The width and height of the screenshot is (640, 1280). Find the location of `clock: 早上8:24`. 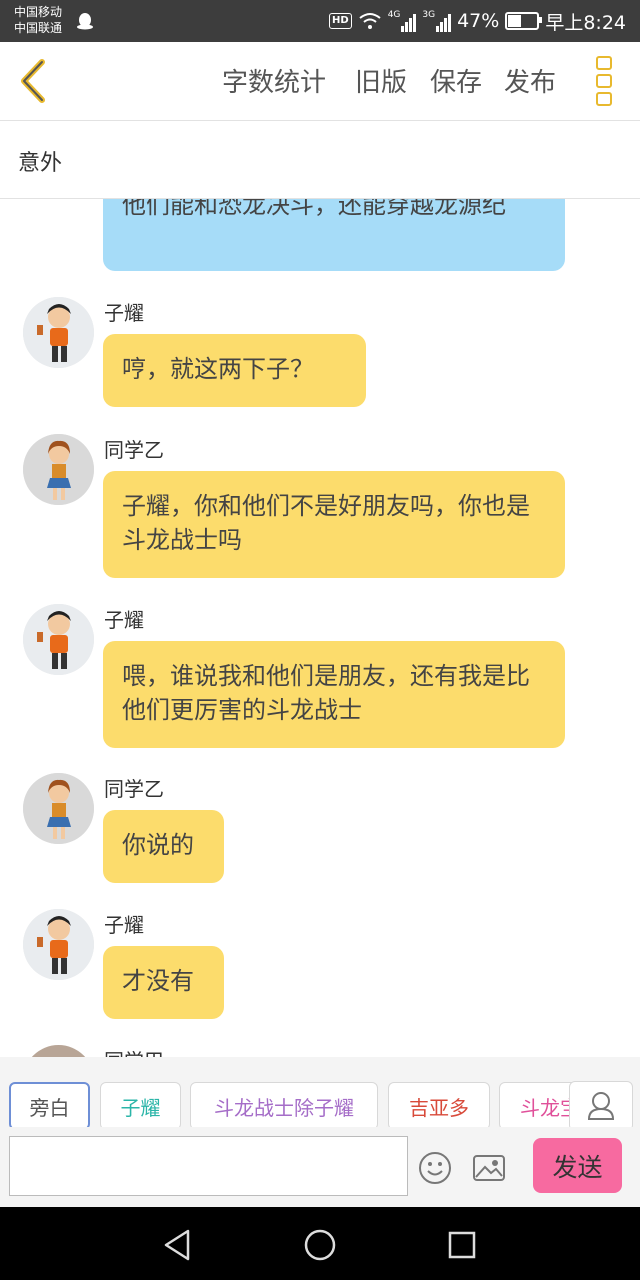

clock: 早上8:24 is located at coordinates (585, 22).